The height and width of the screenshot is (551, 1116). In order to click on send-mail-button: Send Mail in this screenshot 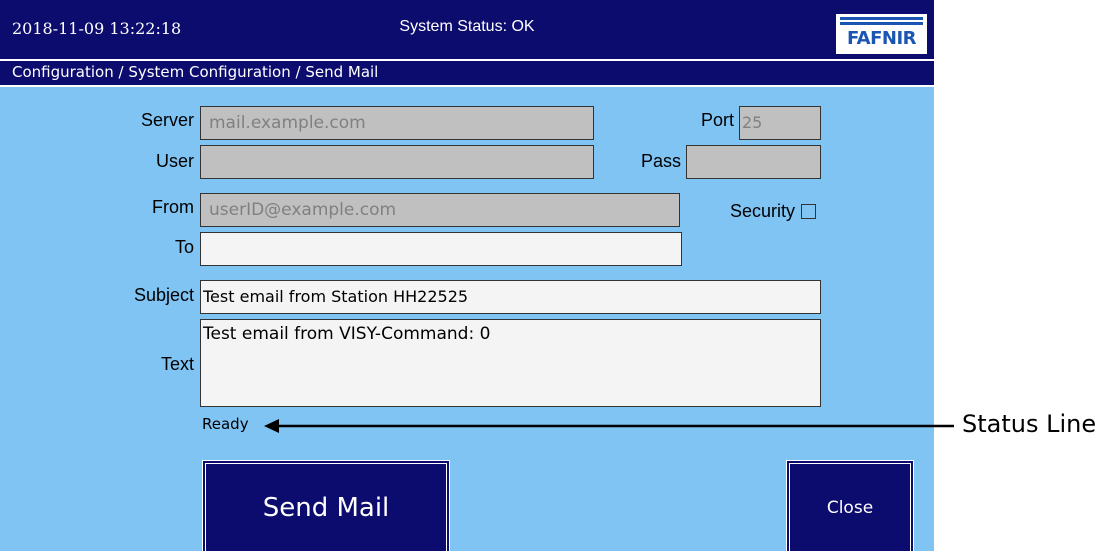, I will do `click(326, 505)`.